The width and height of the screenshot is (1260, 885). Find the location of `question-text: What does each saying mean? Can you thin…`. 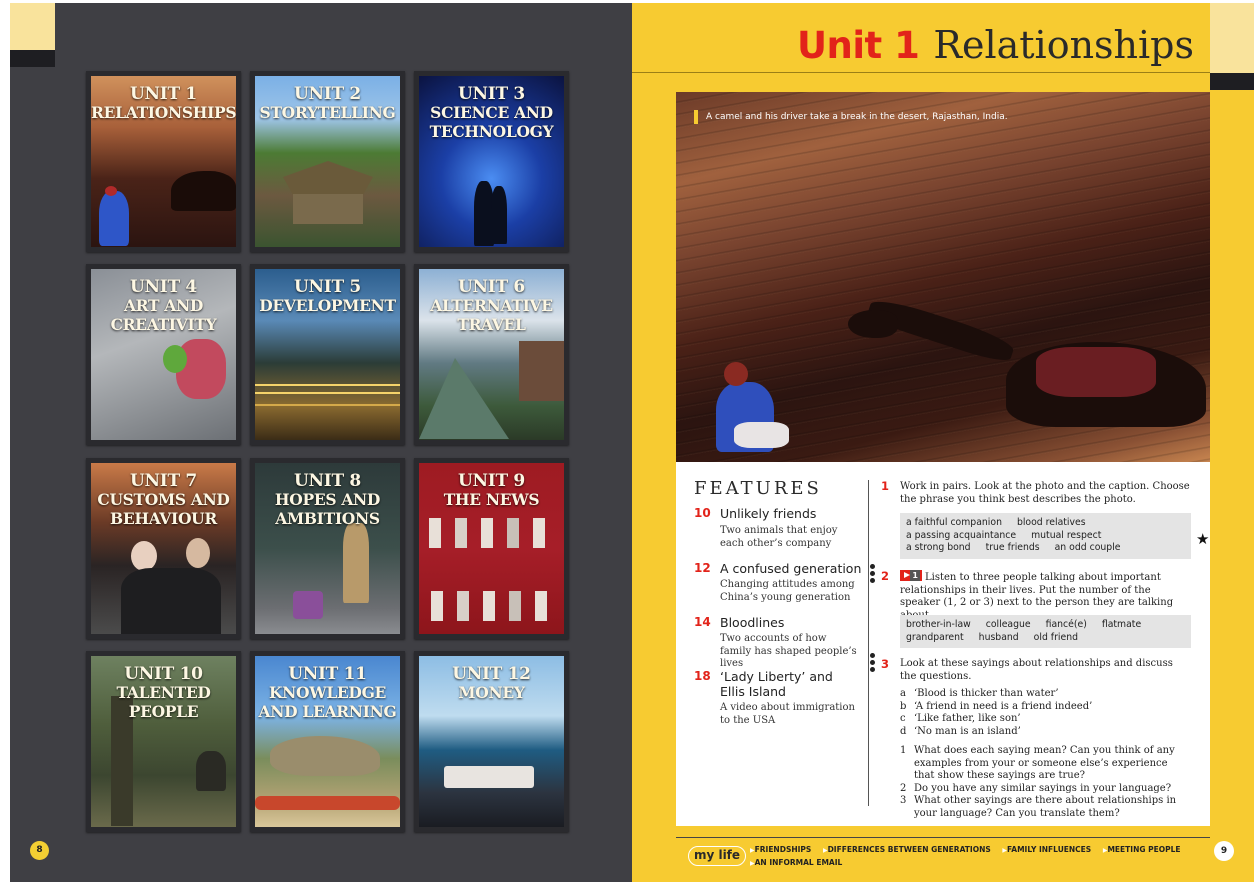

question-text: What does each saying mean? Can you thin… is located at coordinates (1044, 763).